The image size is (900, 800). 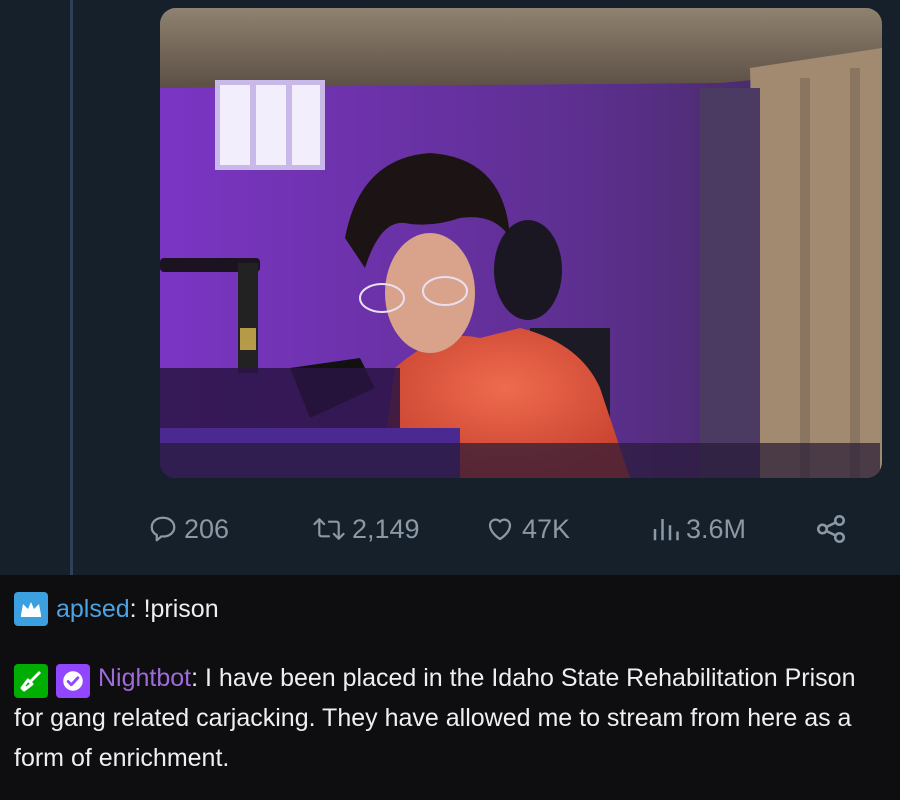 What do you see at coordinates (93, 609) in the screenshot?
I see `chat-username: aplsed` at bounding box center [93, 609].